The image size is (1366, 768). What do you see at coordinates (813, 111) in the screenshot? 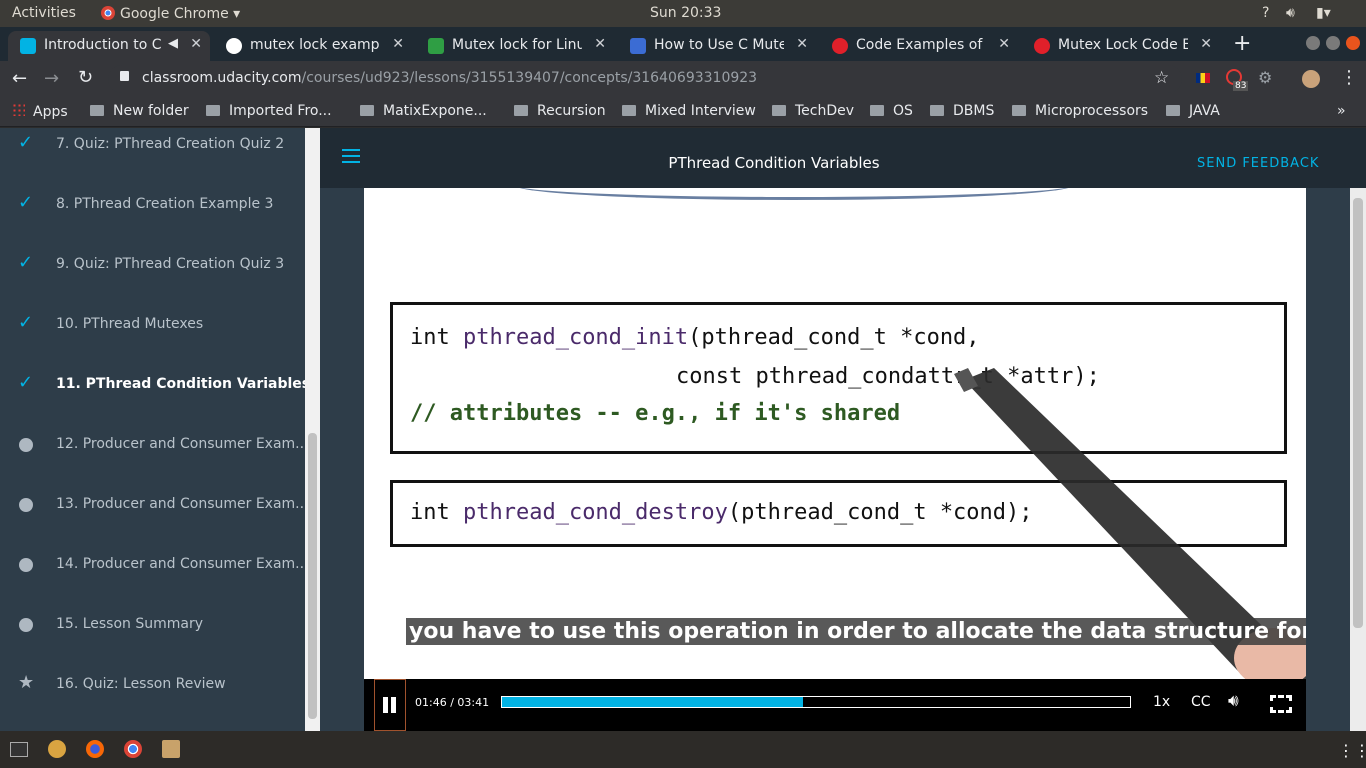
I see `bookmark-techdev: TechDev` at bounding box center [813, 111].